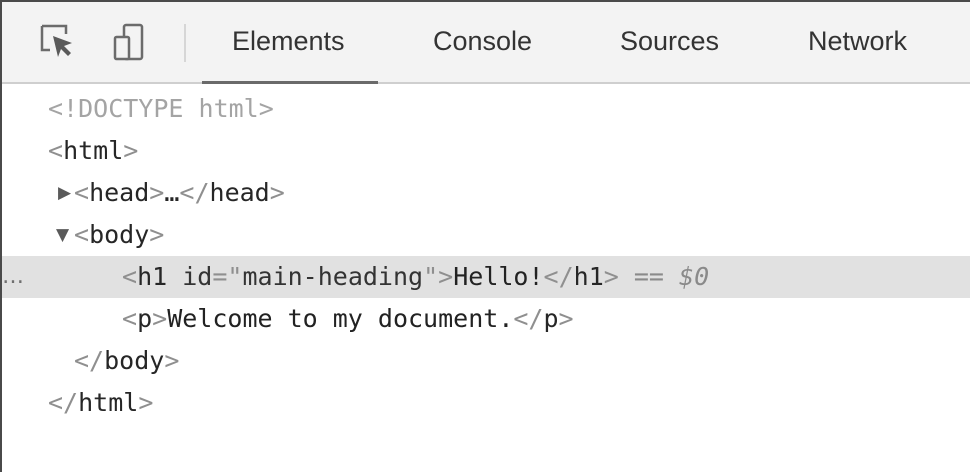 This screenshot has width=970, height=472. I want to click on h1-element: <h1 id="main-heading">Hello!</h1> == $0, so click(416, 276).